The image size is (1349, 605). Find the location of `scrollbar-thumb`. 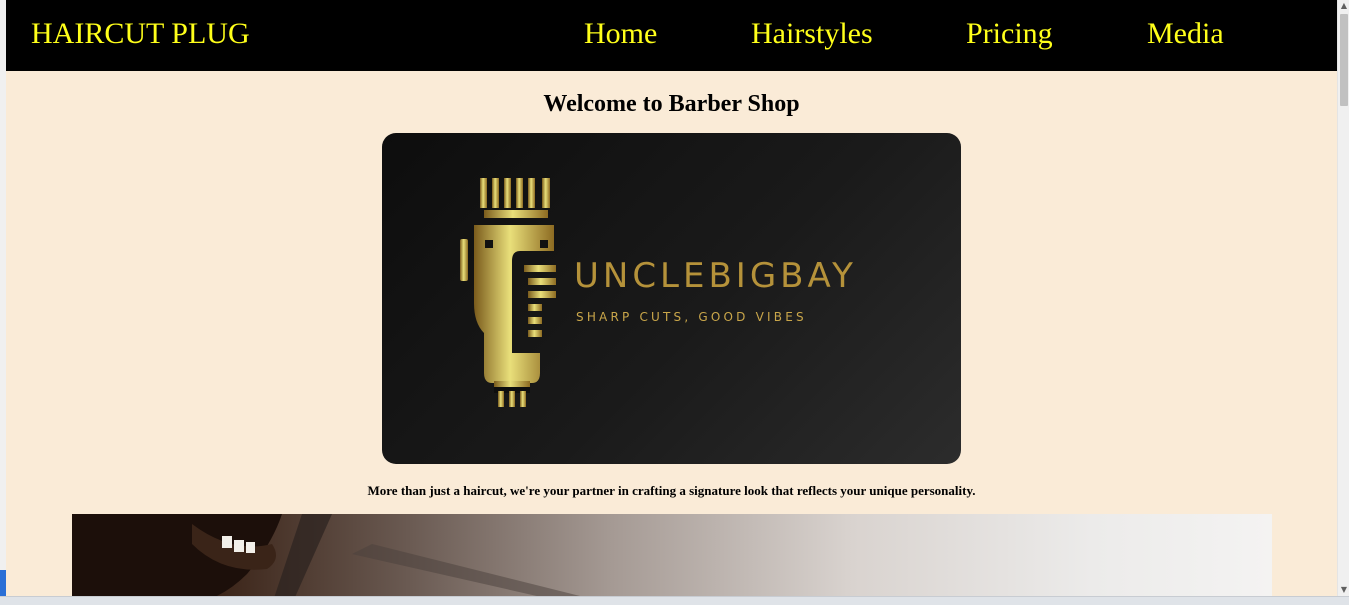

scrollbar-thumb is located at coordinates (1344, 60).